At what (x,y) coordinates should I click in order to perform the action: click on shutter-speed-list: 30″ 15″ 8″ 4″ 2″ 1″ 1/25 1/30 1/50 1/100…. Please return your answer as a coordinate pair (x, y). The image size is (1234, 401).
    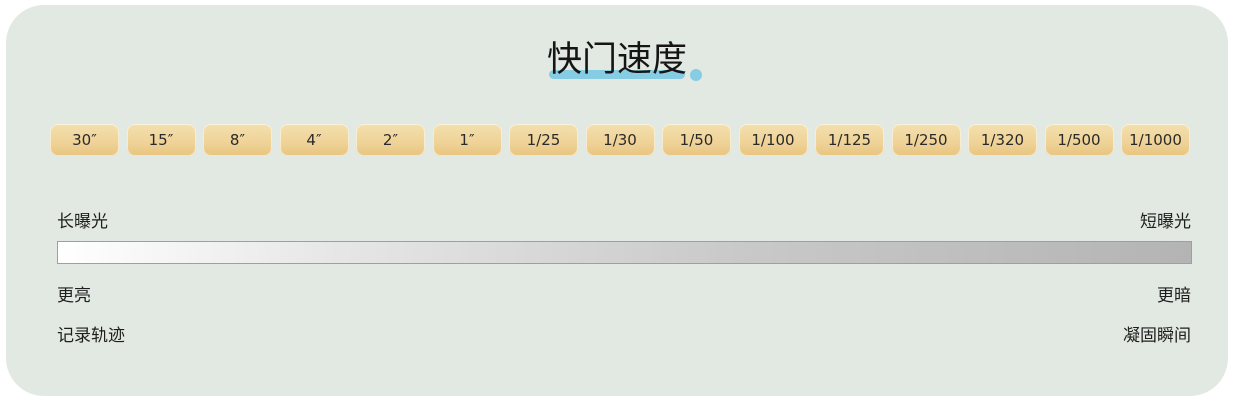
    Looking at the image, I should click on (620, 140).